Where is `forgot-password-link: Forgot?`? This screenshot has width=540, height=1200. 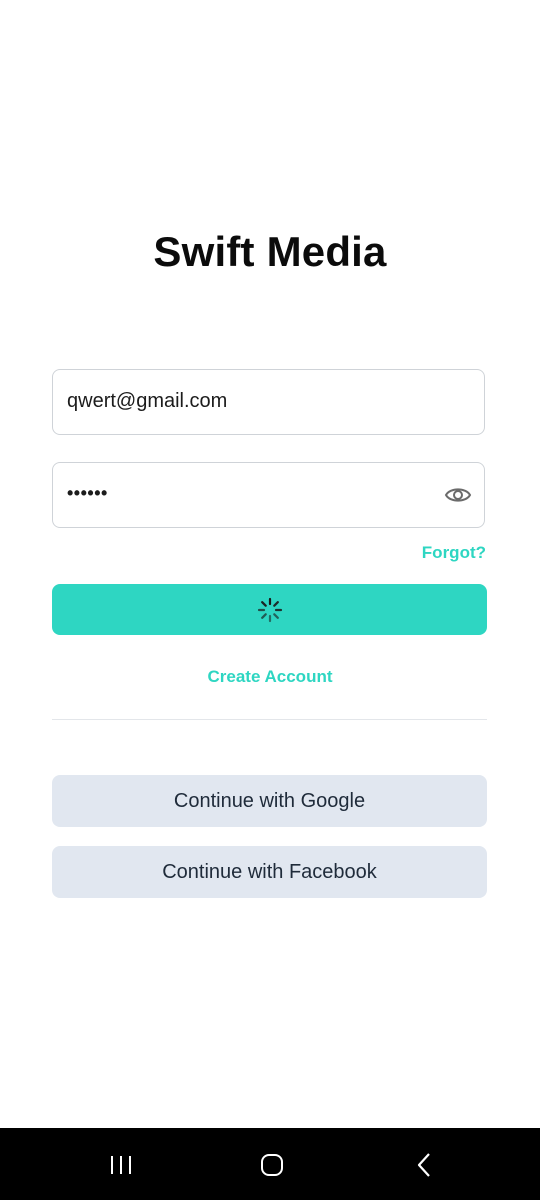 forgot-password-link: Forgot? is located at coordinates (454, 553).